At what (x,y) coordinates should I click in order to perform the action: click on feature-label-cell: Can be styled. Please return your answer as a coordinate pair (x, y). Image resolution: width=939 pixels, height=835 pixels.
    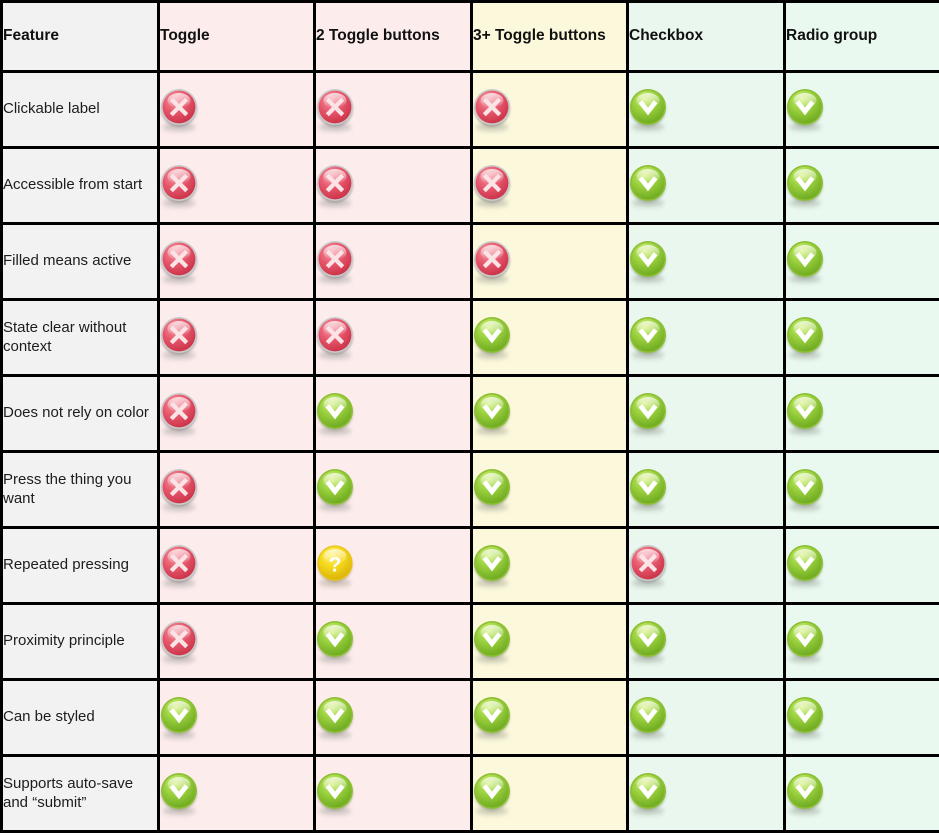
    Looking at the image, I should click on (80, 717).